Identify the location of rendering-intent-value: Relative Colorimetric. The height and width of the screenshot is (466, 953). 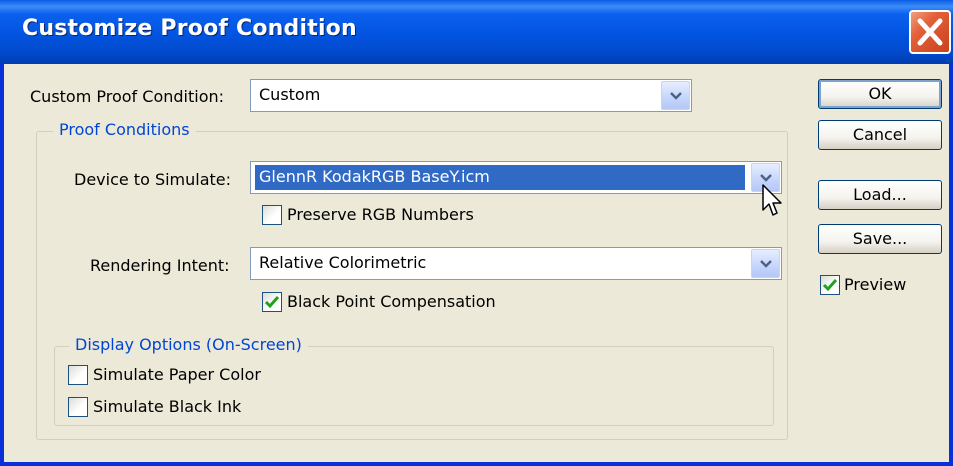
(343, 262).